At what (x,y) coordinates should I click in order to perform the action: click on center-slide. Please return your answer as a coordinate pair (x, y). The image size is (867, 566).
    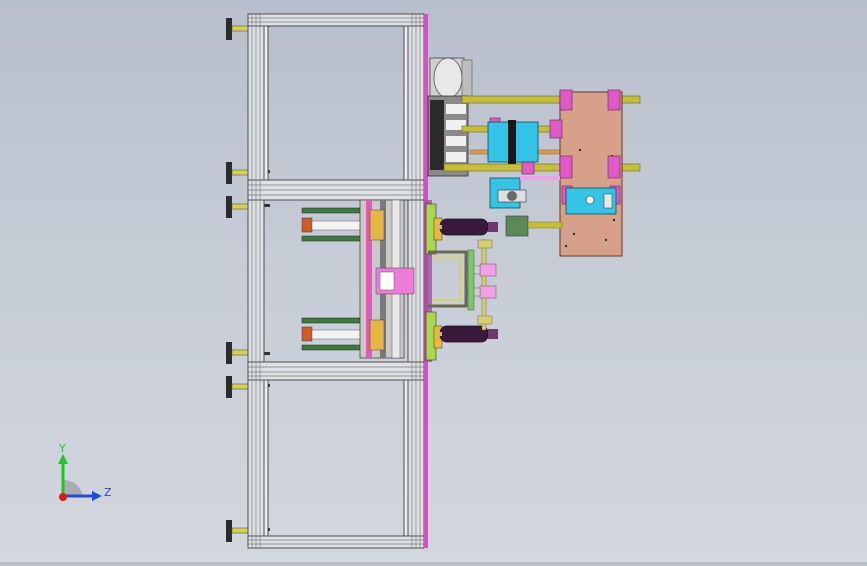
    Looking at the image, I should click on (387, 279).